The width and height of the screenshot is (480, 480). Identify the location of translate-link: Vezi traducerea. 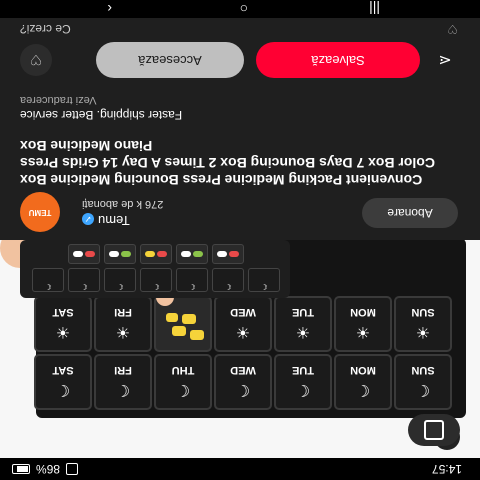
(58, 100).